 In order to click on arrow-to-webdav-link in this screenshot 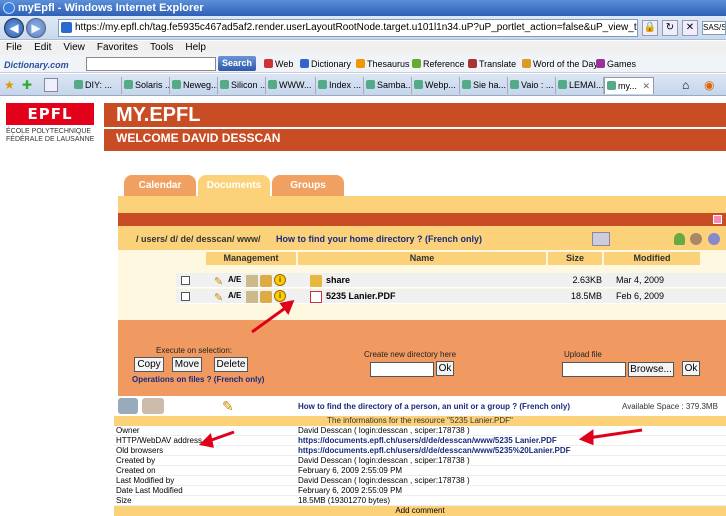, I will do `click(615, 434)`.